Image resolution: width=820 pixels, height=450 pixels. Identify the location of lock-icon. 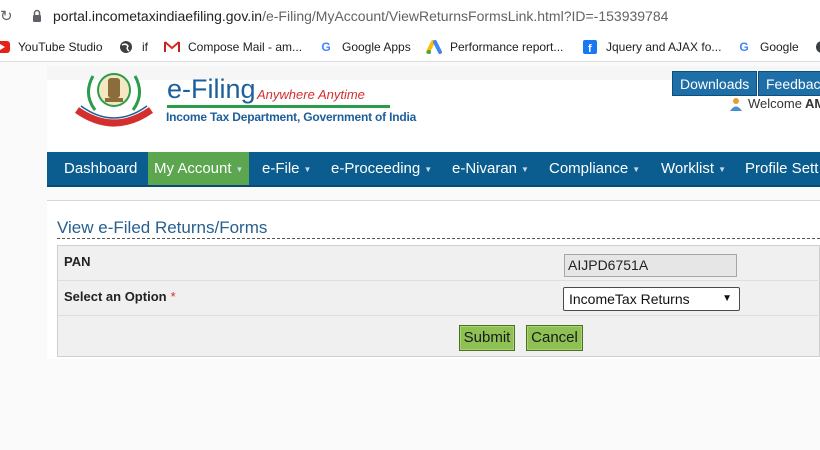
(37, 16).